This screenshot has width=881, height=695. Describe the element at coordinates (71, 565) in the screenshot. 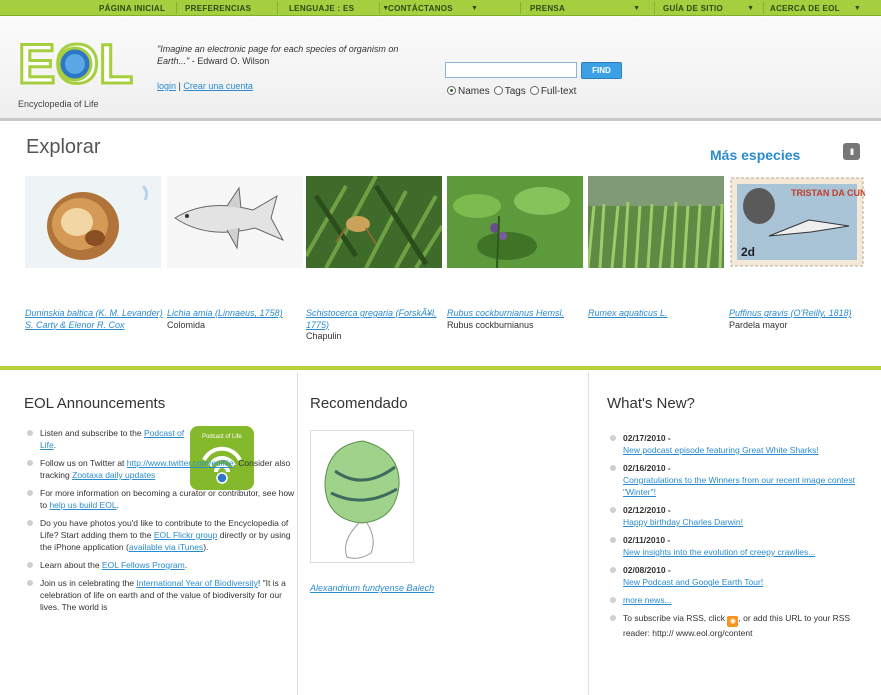

I see `text: Learn about the` at that location.